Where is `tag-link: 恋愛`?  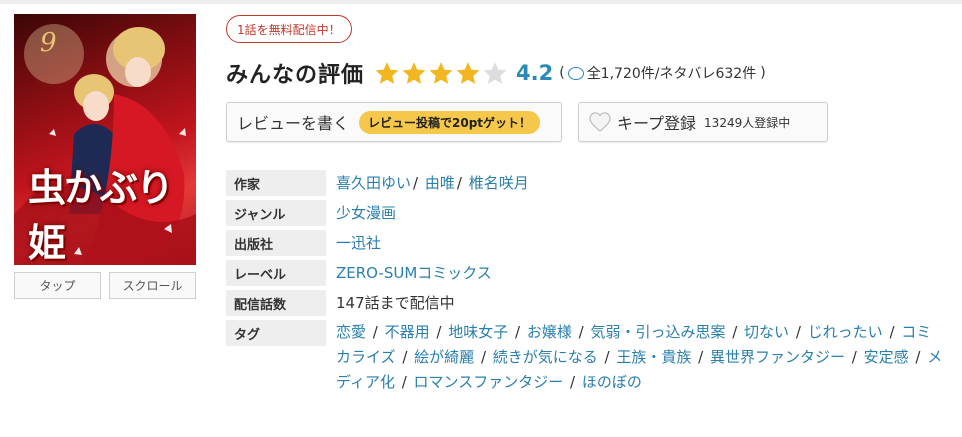
tag-link: 恋愛 is located at coordinates (351, 332).